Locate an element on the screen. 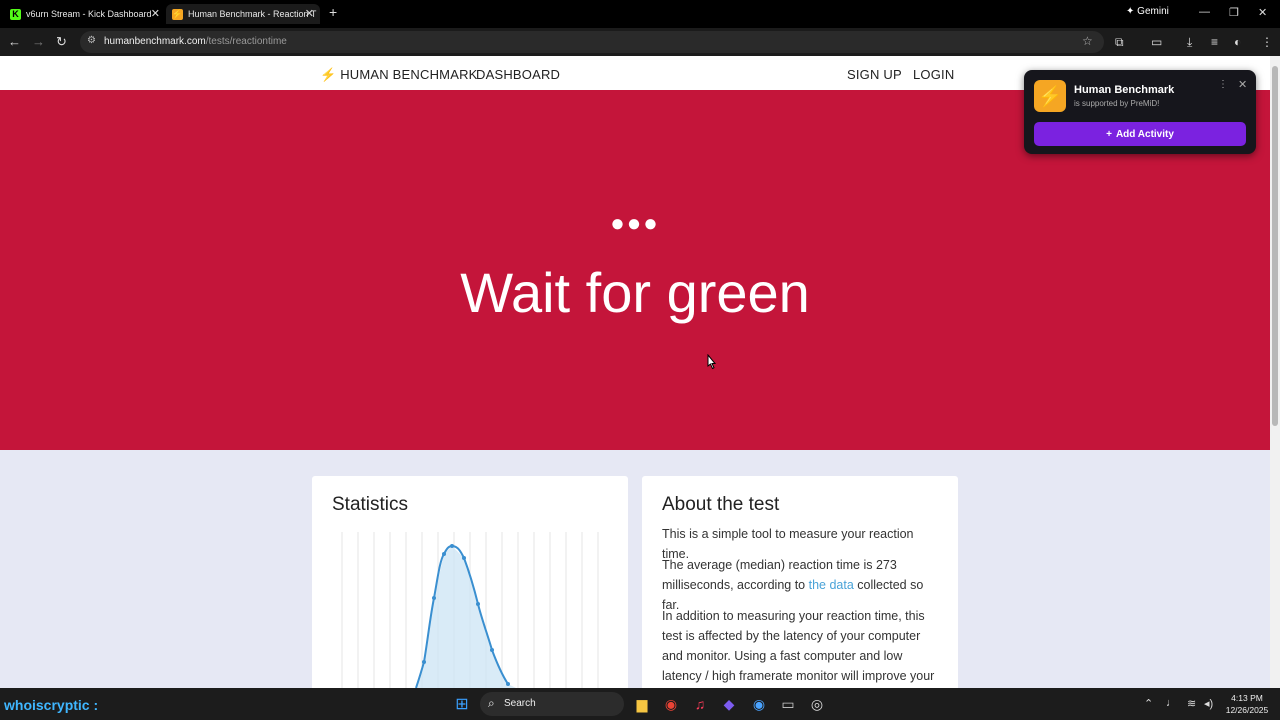 The width and height of the screenshot is (1280, 720). search-icon: ⌕ is located at coordinates (491, 703).